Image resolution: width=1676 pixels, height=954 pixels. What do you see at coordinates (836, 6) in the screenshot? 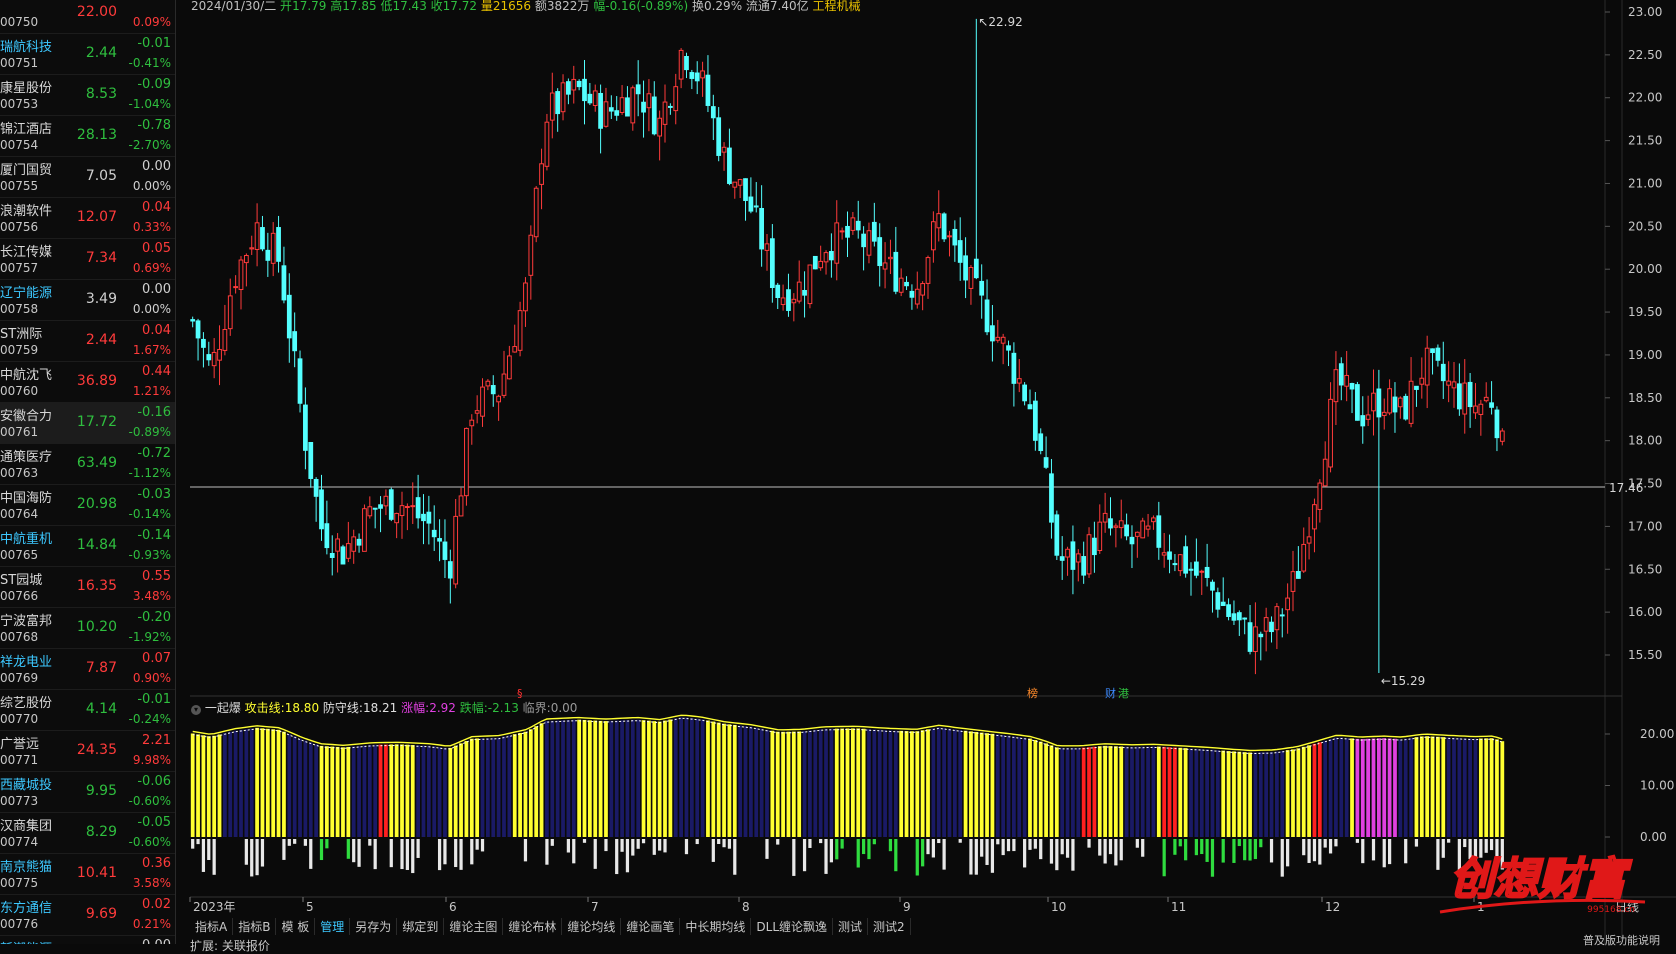
I see `info-sector: 工程机械` at bounding box center [836, 6].